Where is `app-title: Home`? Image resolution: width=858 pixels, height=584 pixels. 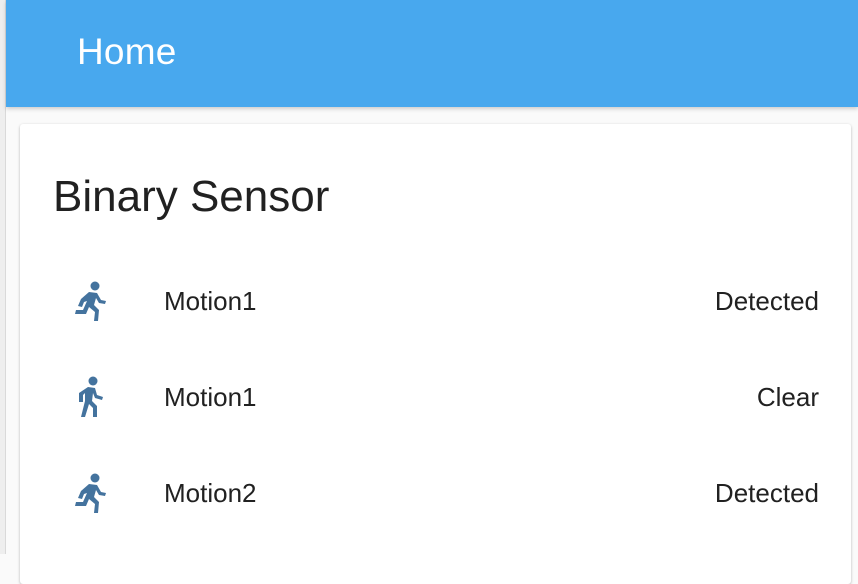
app-title: Home is located at coordinates (127, 51).